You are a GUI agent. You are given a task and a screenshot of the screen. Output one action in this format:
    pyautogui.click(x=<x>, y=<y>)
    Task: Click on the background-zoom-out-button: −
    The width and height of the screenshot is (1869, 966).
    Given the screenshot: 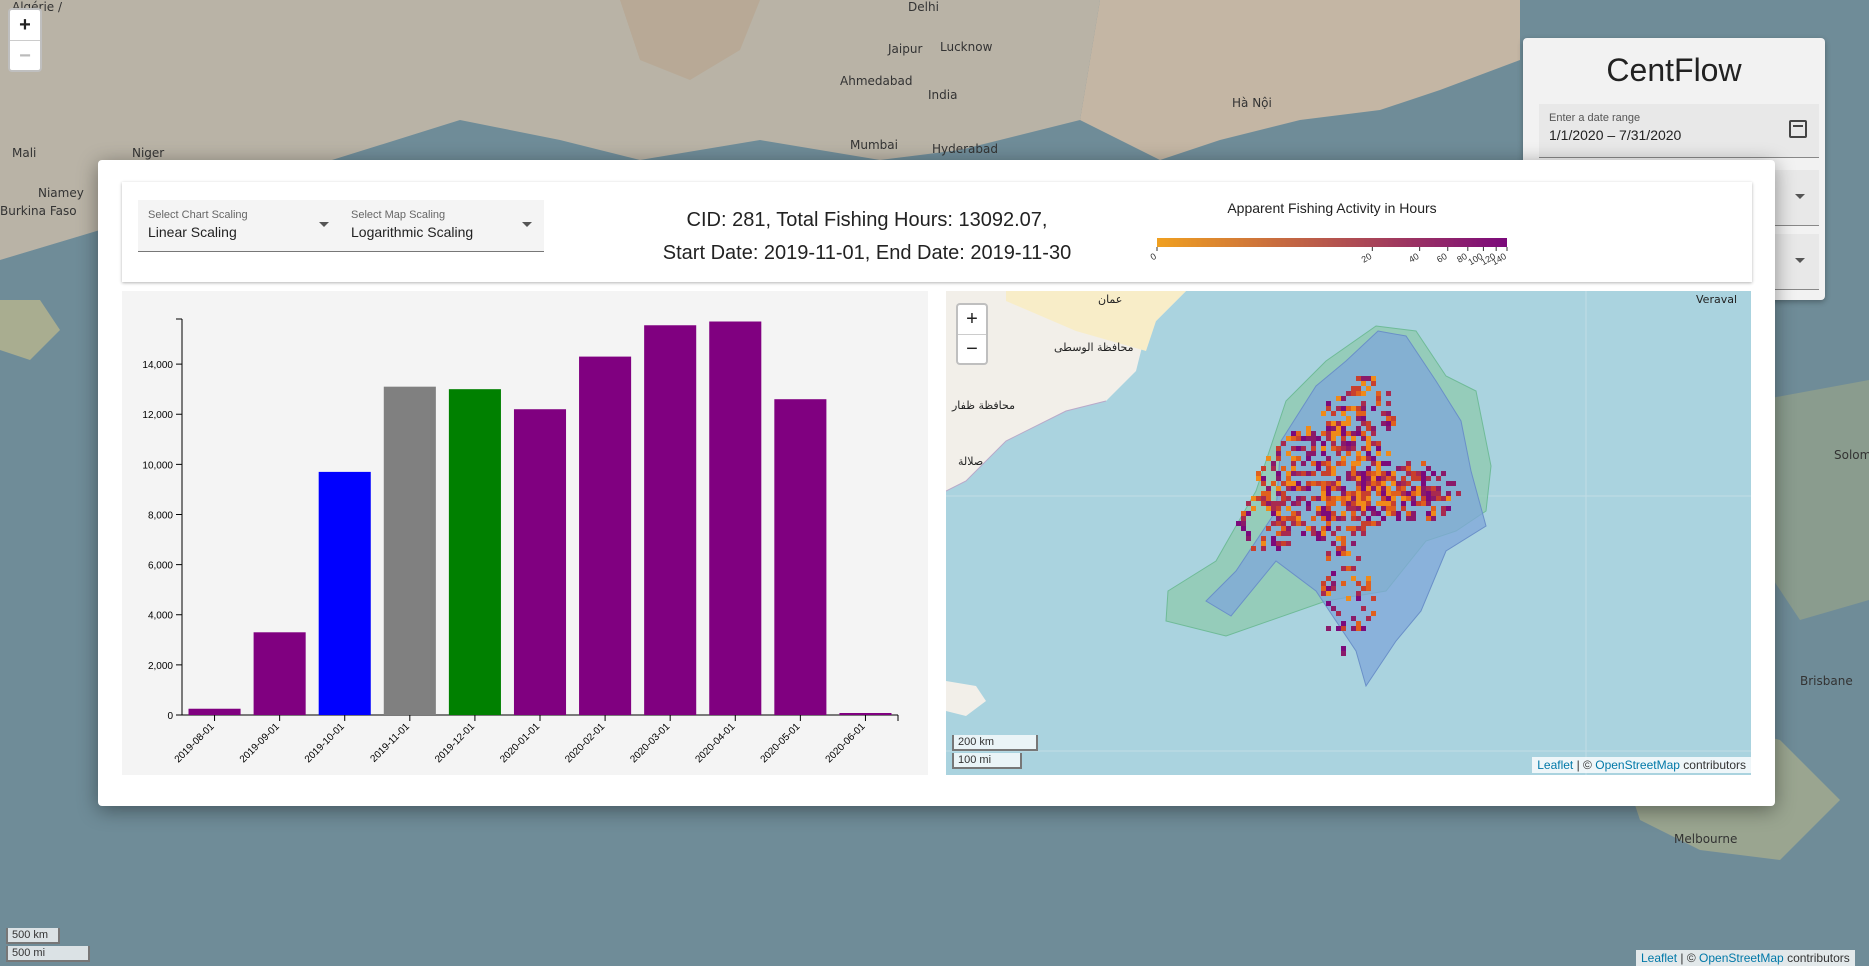 What is the action you would take?
    pyautogui.click(x=25, y=55)
    